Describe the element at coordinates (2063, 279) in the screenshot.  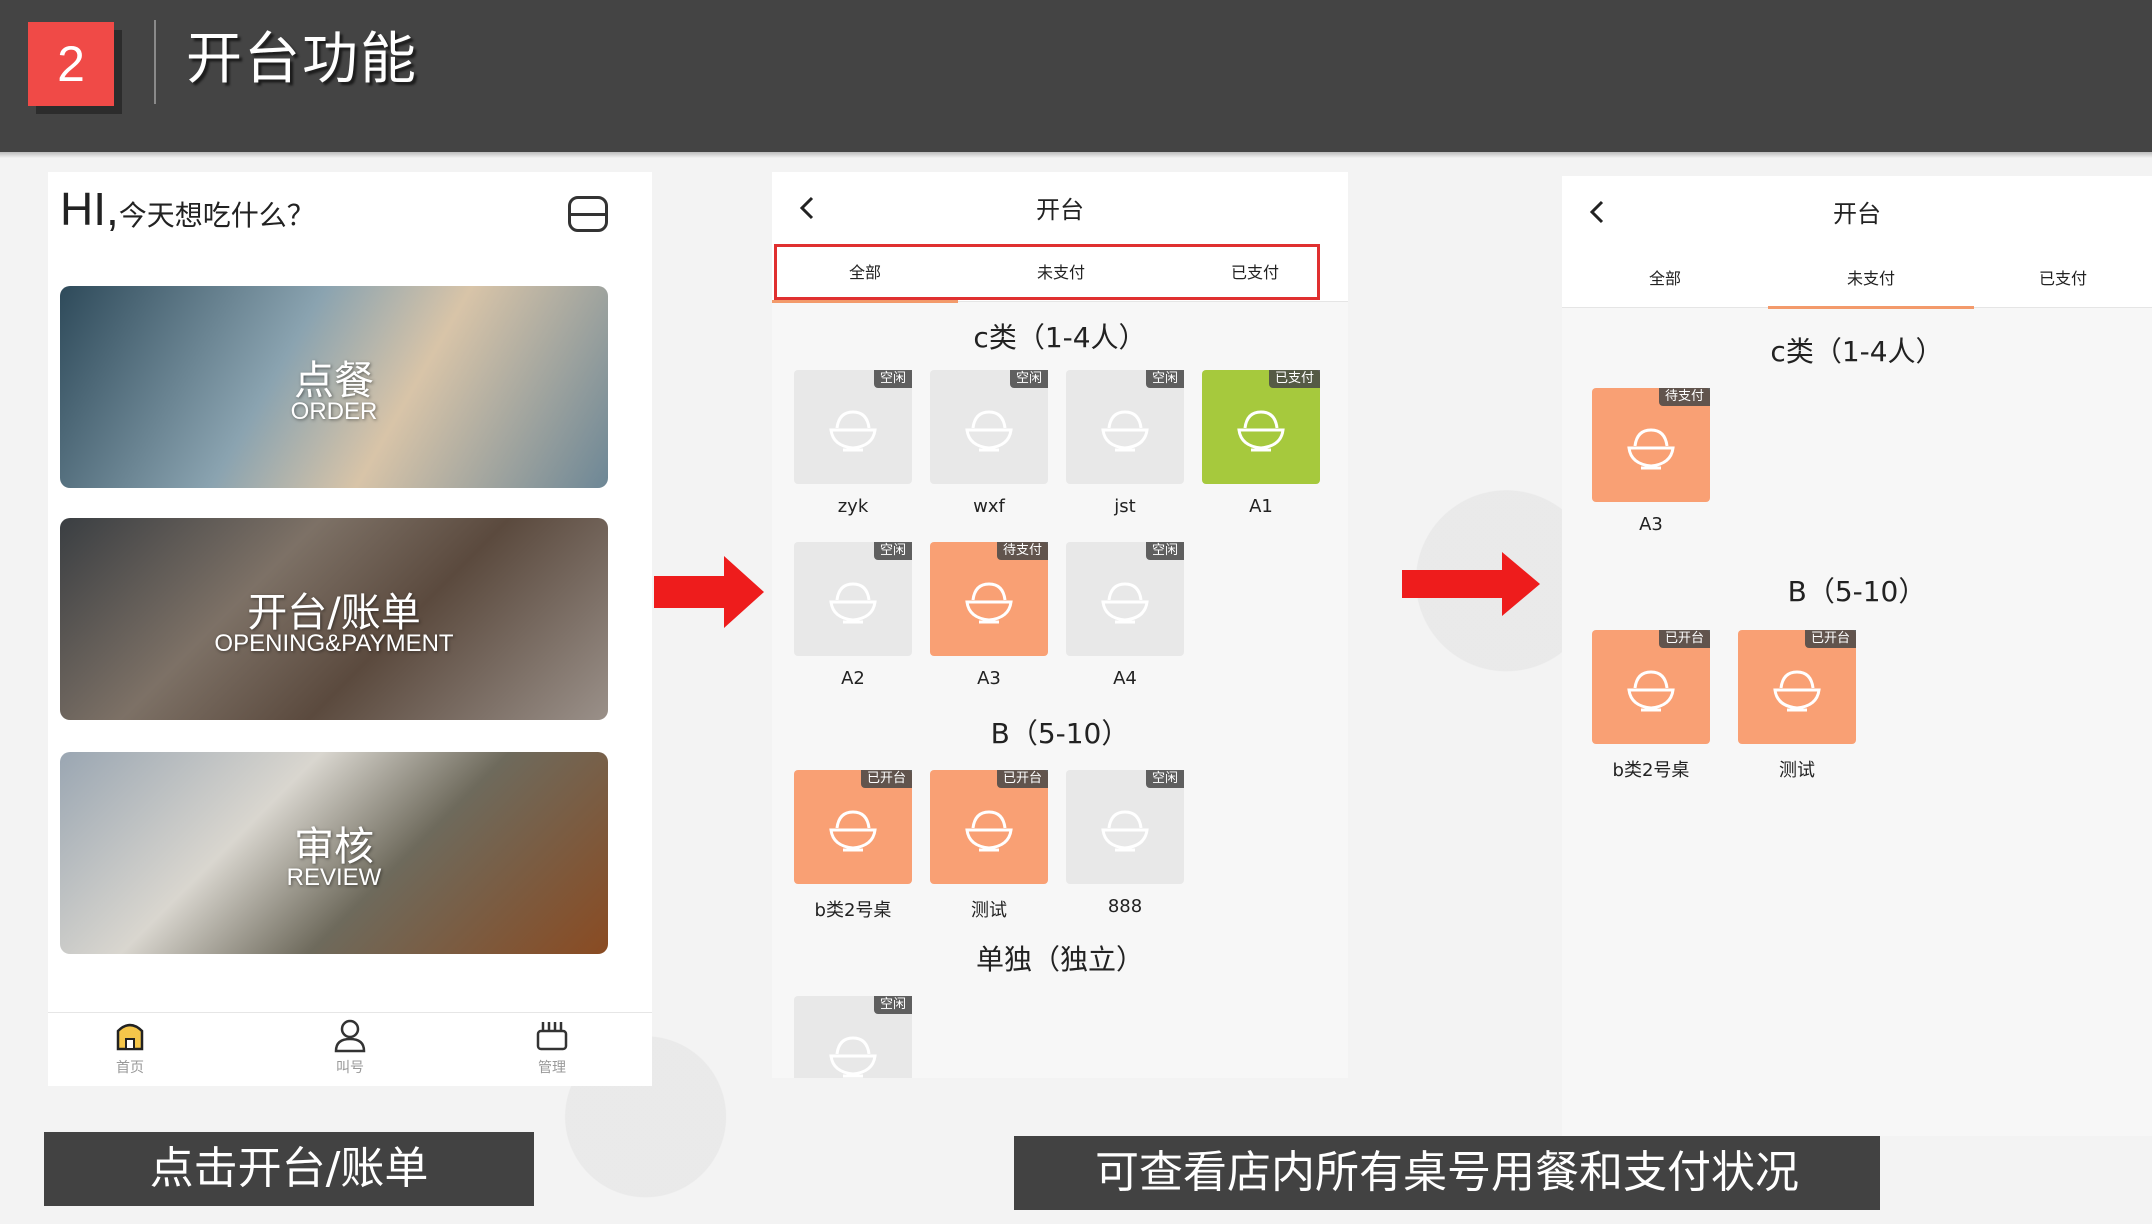
I see `tab-paid: 已支付` at that location.